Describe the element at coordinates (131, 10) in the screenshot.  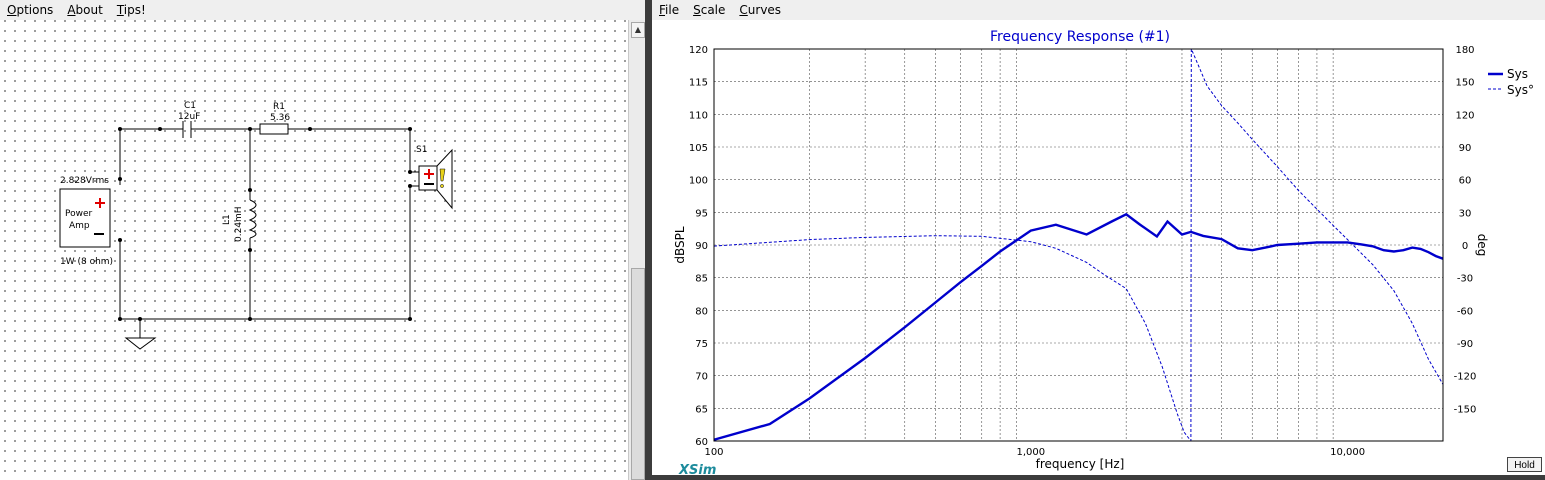
I see `menu-tips: Tips!` at that location.